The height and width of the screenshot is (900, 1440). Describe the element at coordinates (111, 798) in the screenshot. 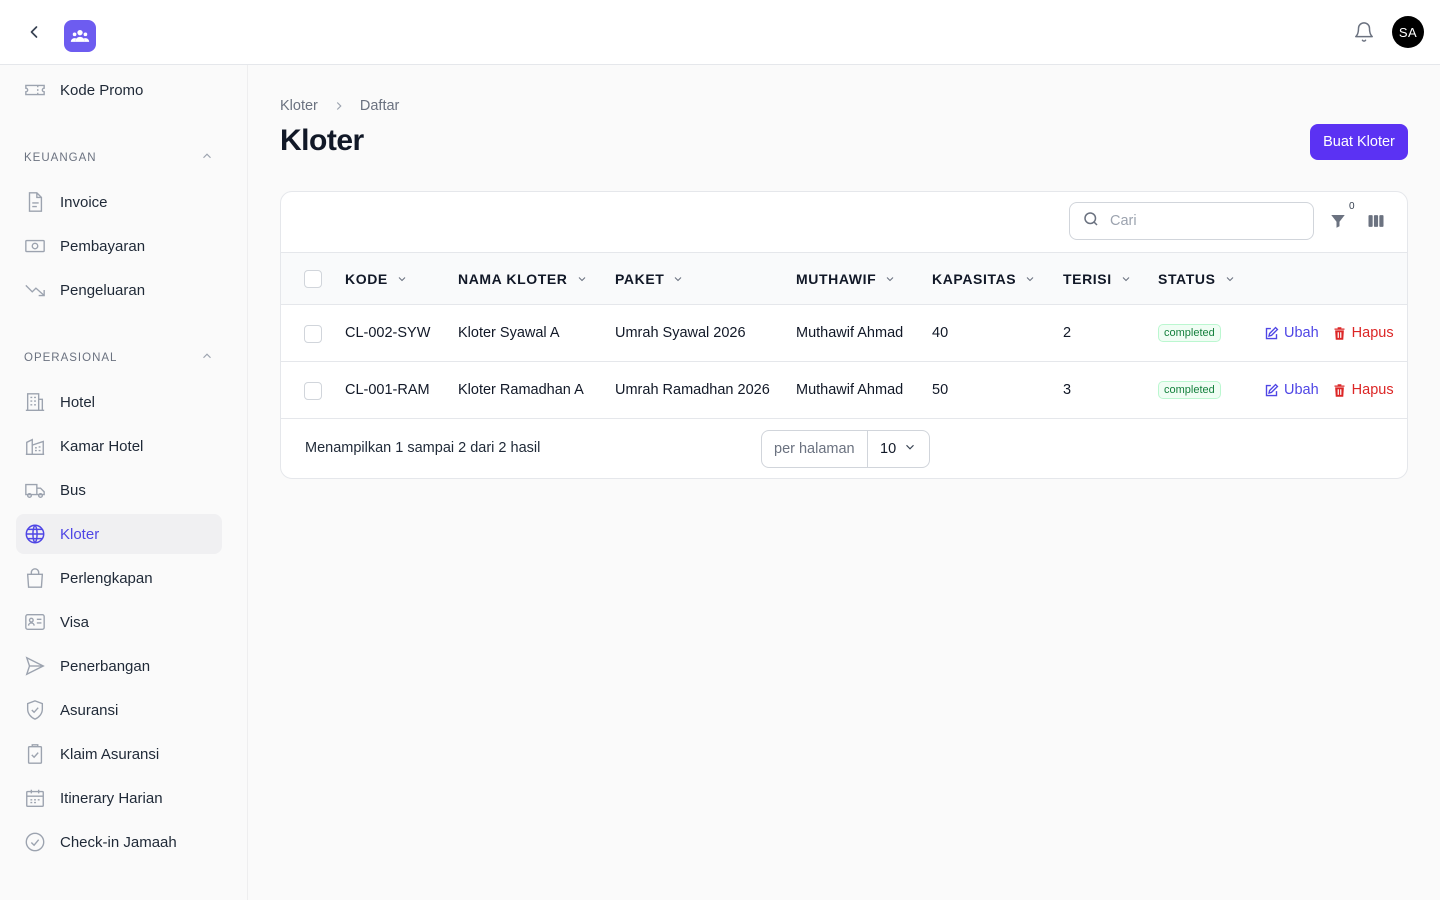

I see `sidebar-item-label: Itinerary Harian` at that location.